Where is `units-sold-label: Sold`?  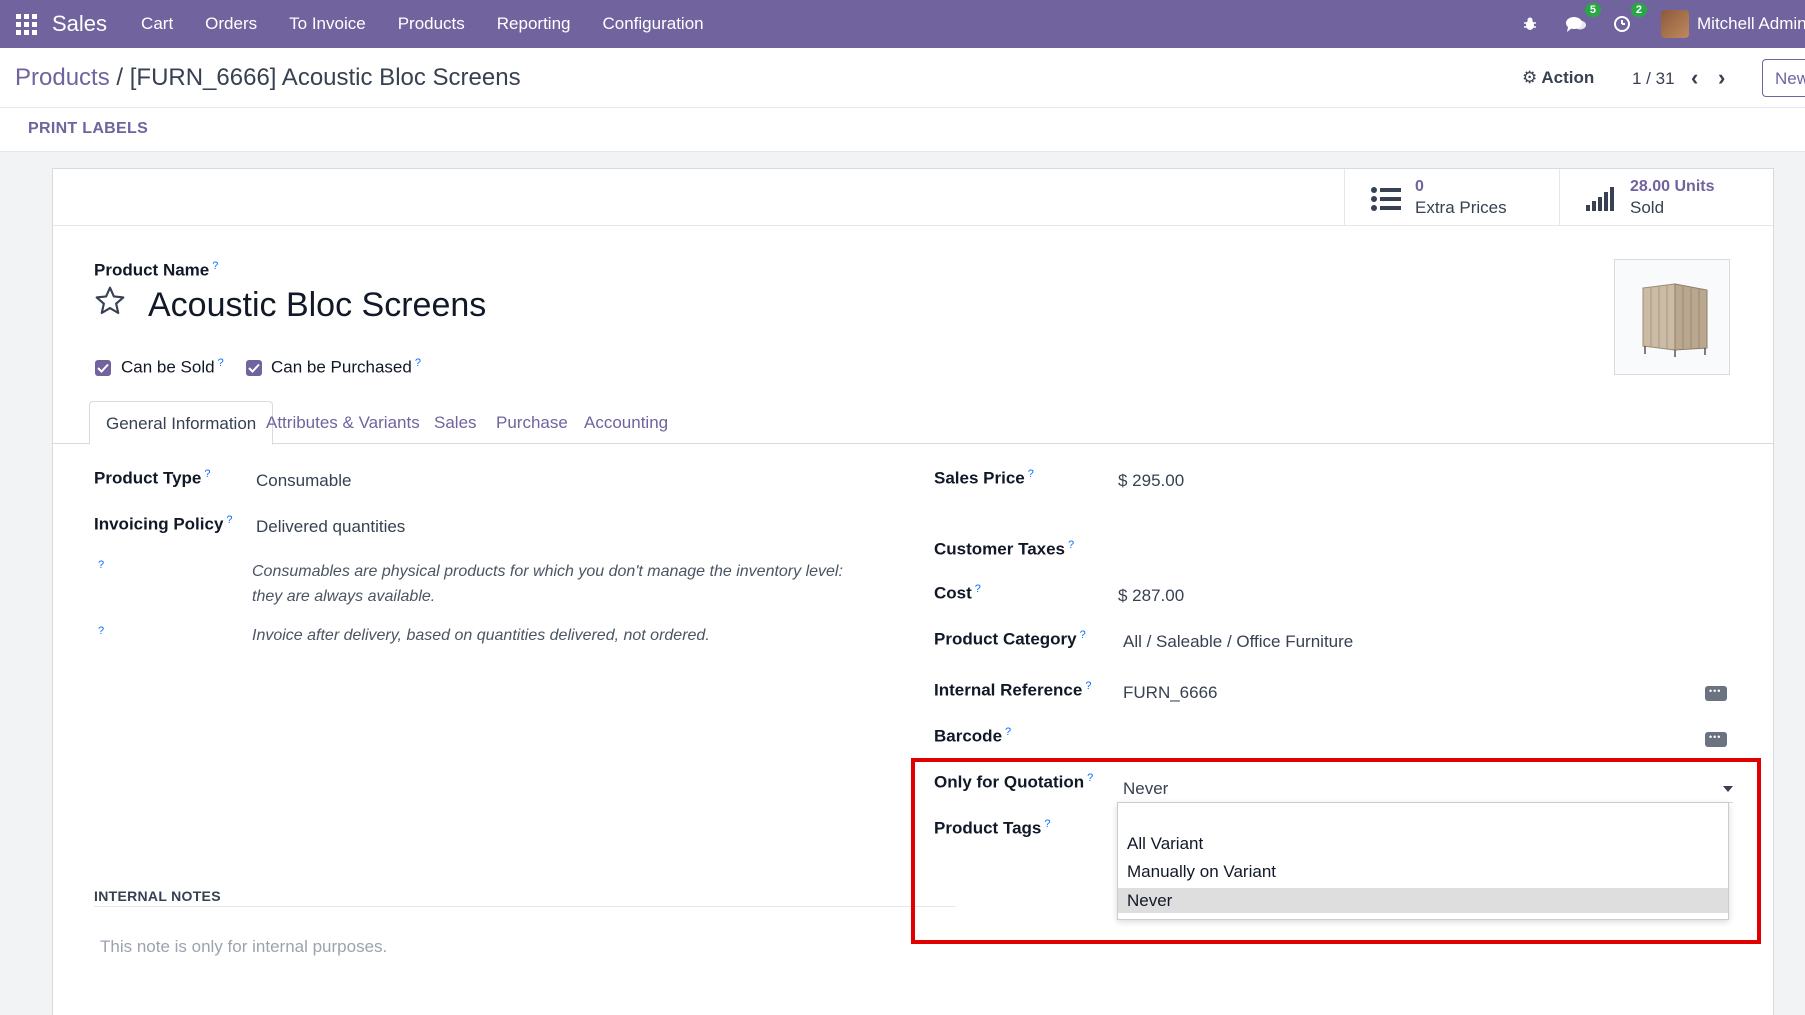 units-sold-label: Sold is located at coordinates (1647, 207).